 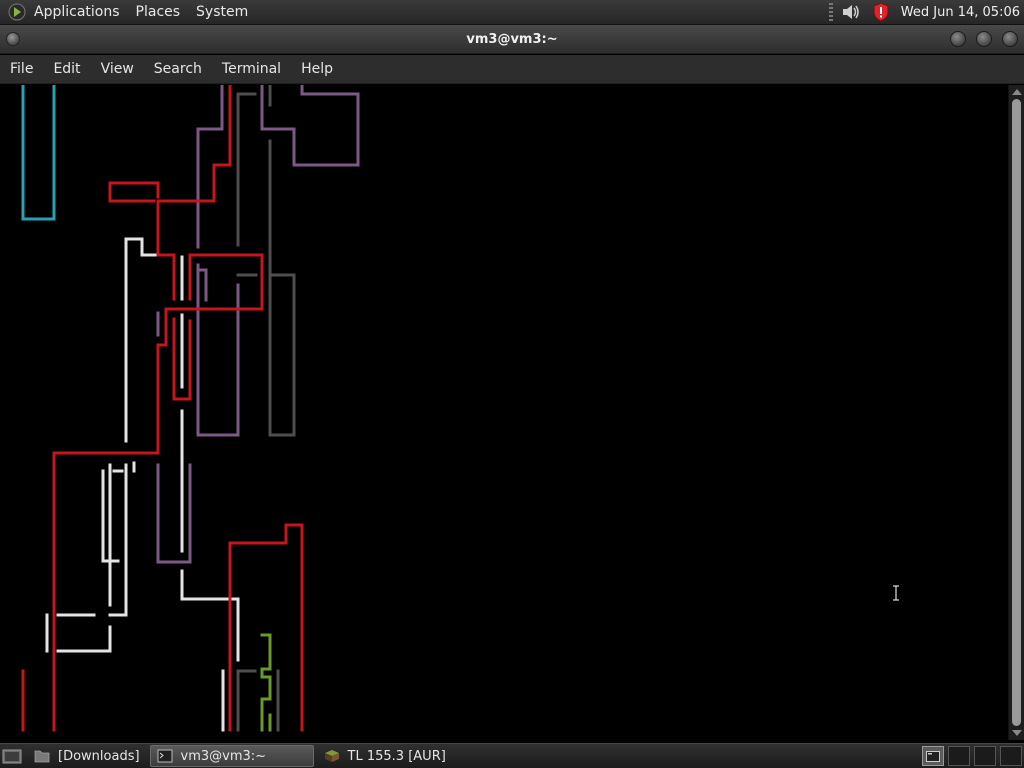 I want to click on scroll-down-icon, so click(x=1017, y=733).